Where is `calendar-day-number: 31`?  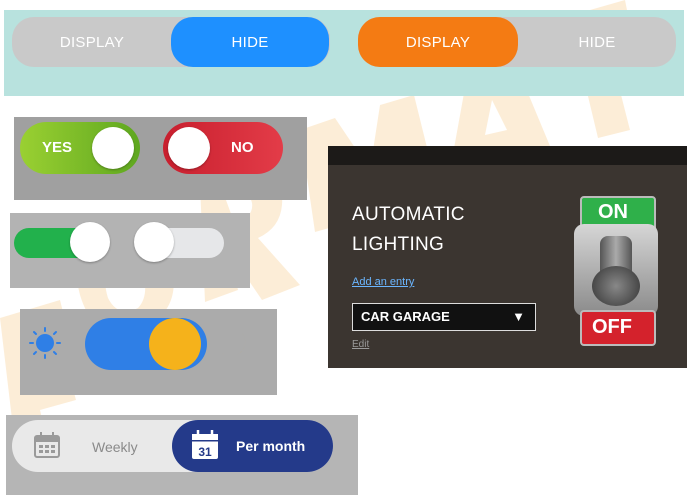 calendar-day-number: 31 is located at coordinates (205, 452).